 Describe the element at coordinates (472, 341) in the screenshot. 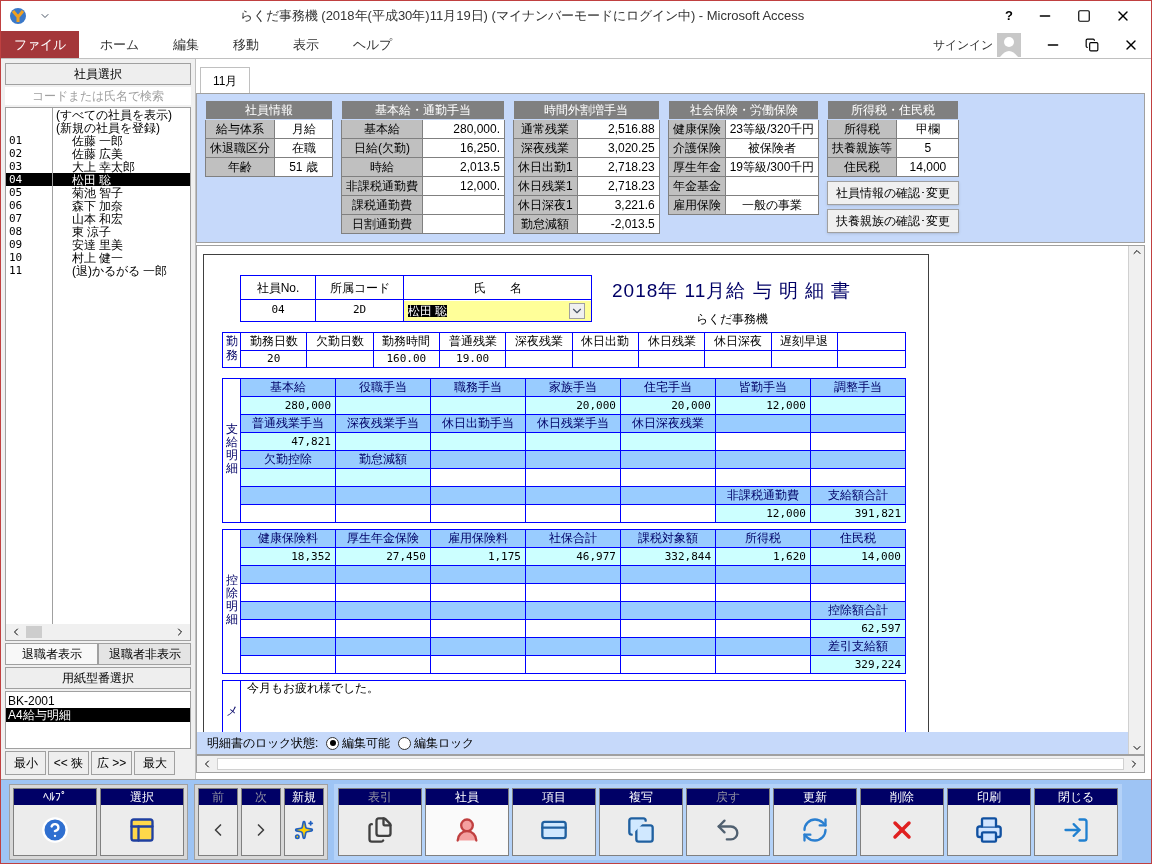

I see `column-header-cell: 普通残業` at that location.